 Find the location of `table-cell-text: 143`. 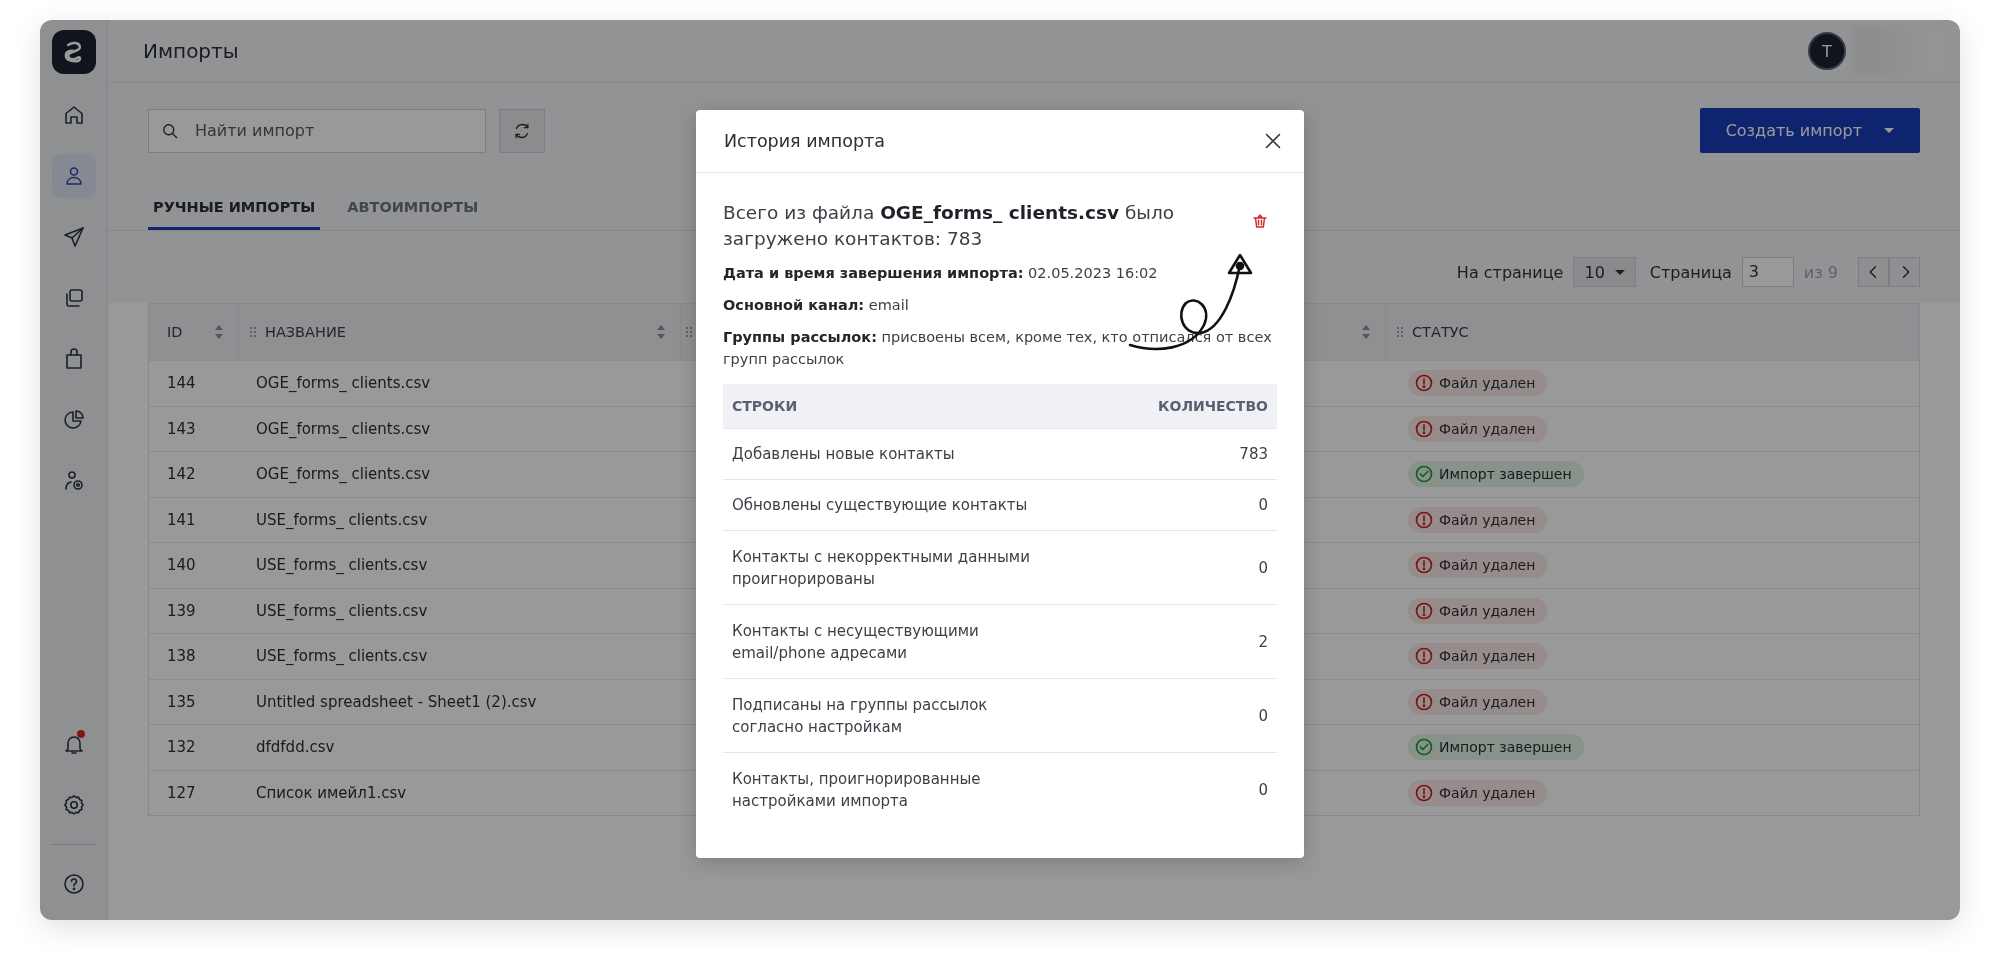

table-cell-text: 143 is located at coordinates (181, 429).